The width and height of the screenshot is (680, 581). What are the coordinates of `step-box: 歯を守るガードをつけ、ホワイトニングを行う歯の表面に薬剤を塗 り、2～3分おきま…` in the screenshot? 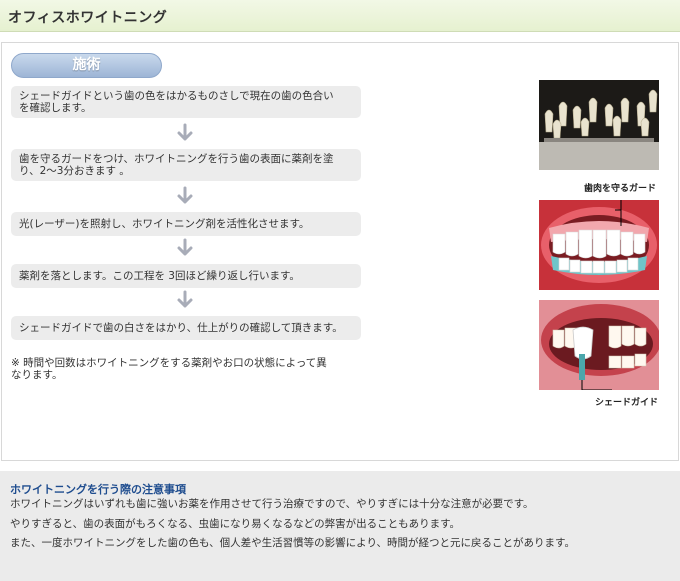 It's located at (186, 165).